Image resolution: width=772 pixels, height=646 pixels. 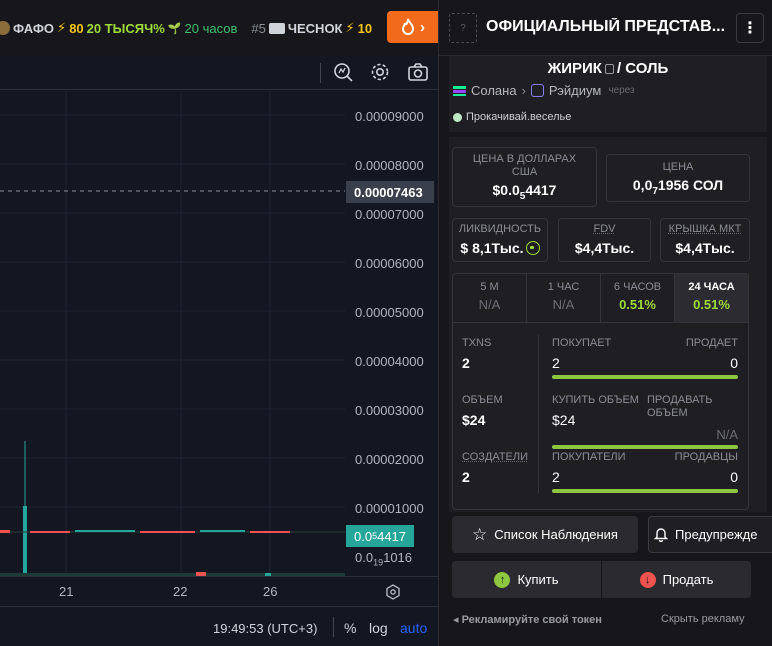 I want to click on buys-bar, so click(x=645, y=377).